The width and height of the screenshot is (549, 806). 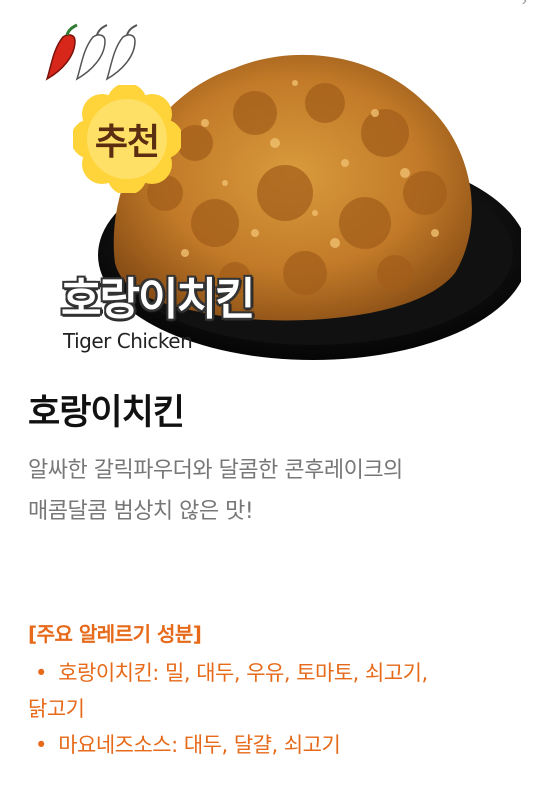 I want to click on chevron-right-icon: ›, so click(x=524, y=5).